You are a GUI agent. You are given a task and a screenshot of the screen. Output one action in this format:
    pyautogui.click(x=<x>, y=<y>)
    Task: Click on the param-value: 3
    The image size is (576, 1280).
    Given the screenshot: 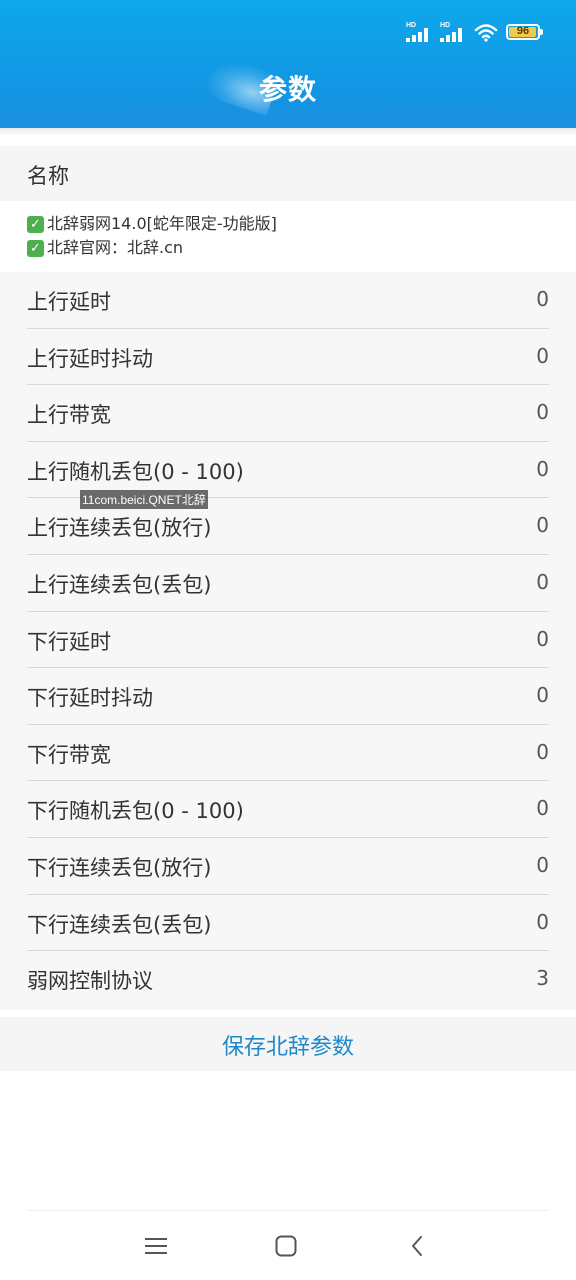 What is the action you would take?
    pyautogui.click(x=542, y=978)
    